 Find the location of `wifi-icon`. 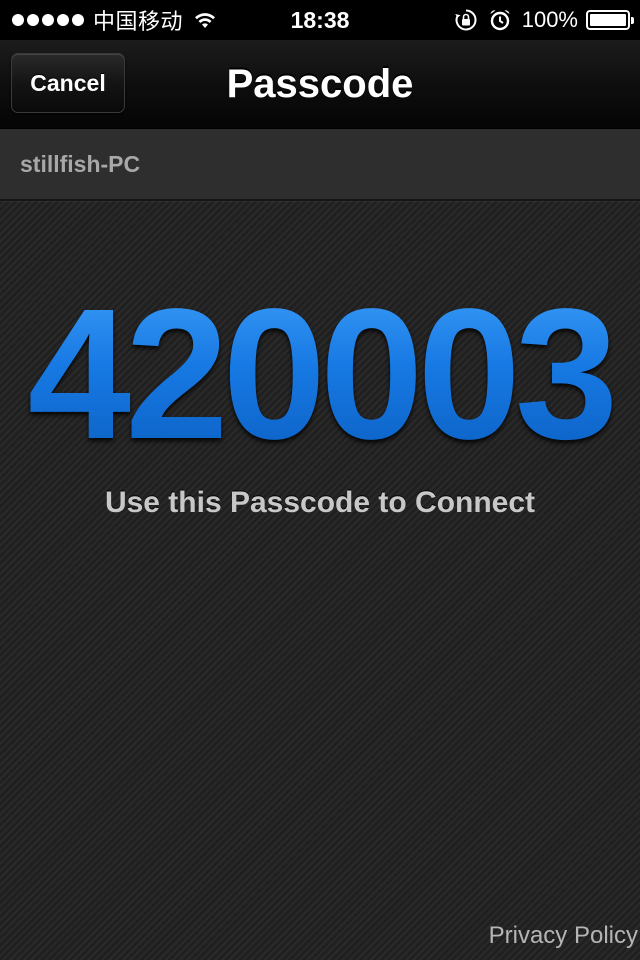

wifi-icon is located at coordinates (205, 20).